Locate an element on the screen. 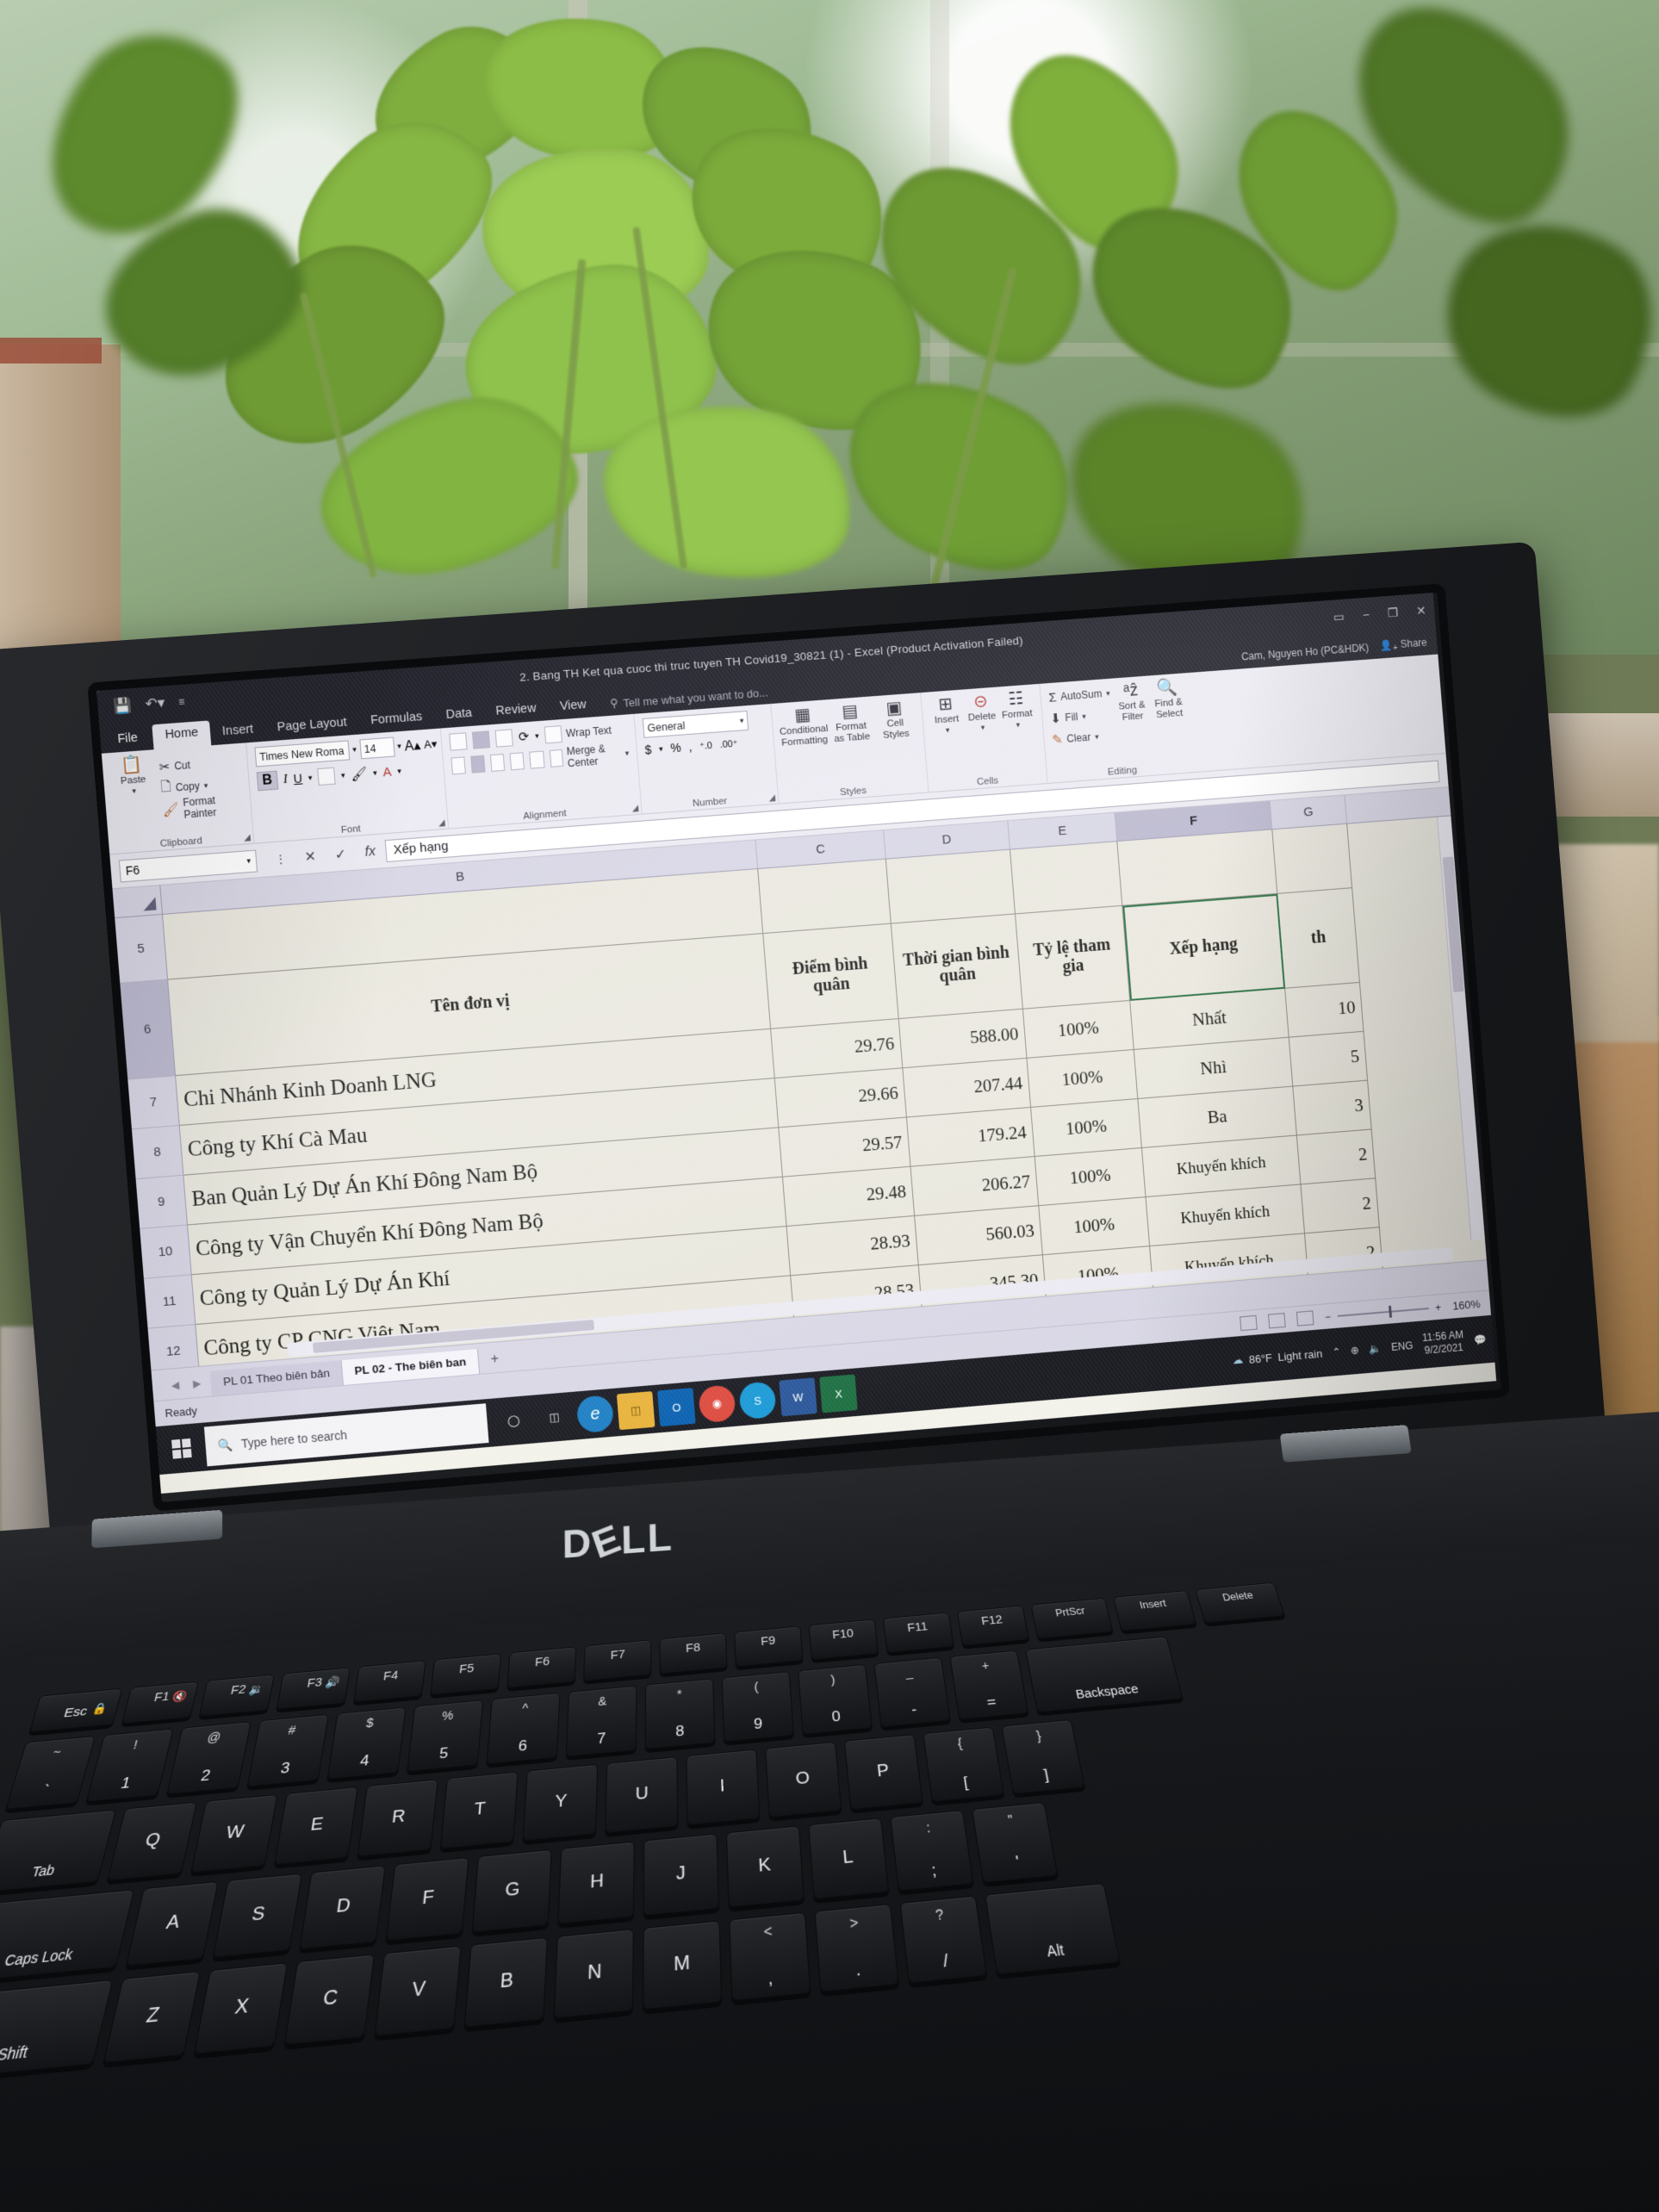  cell-C6: Điểm bình quân is located at coordinates (831, 976).